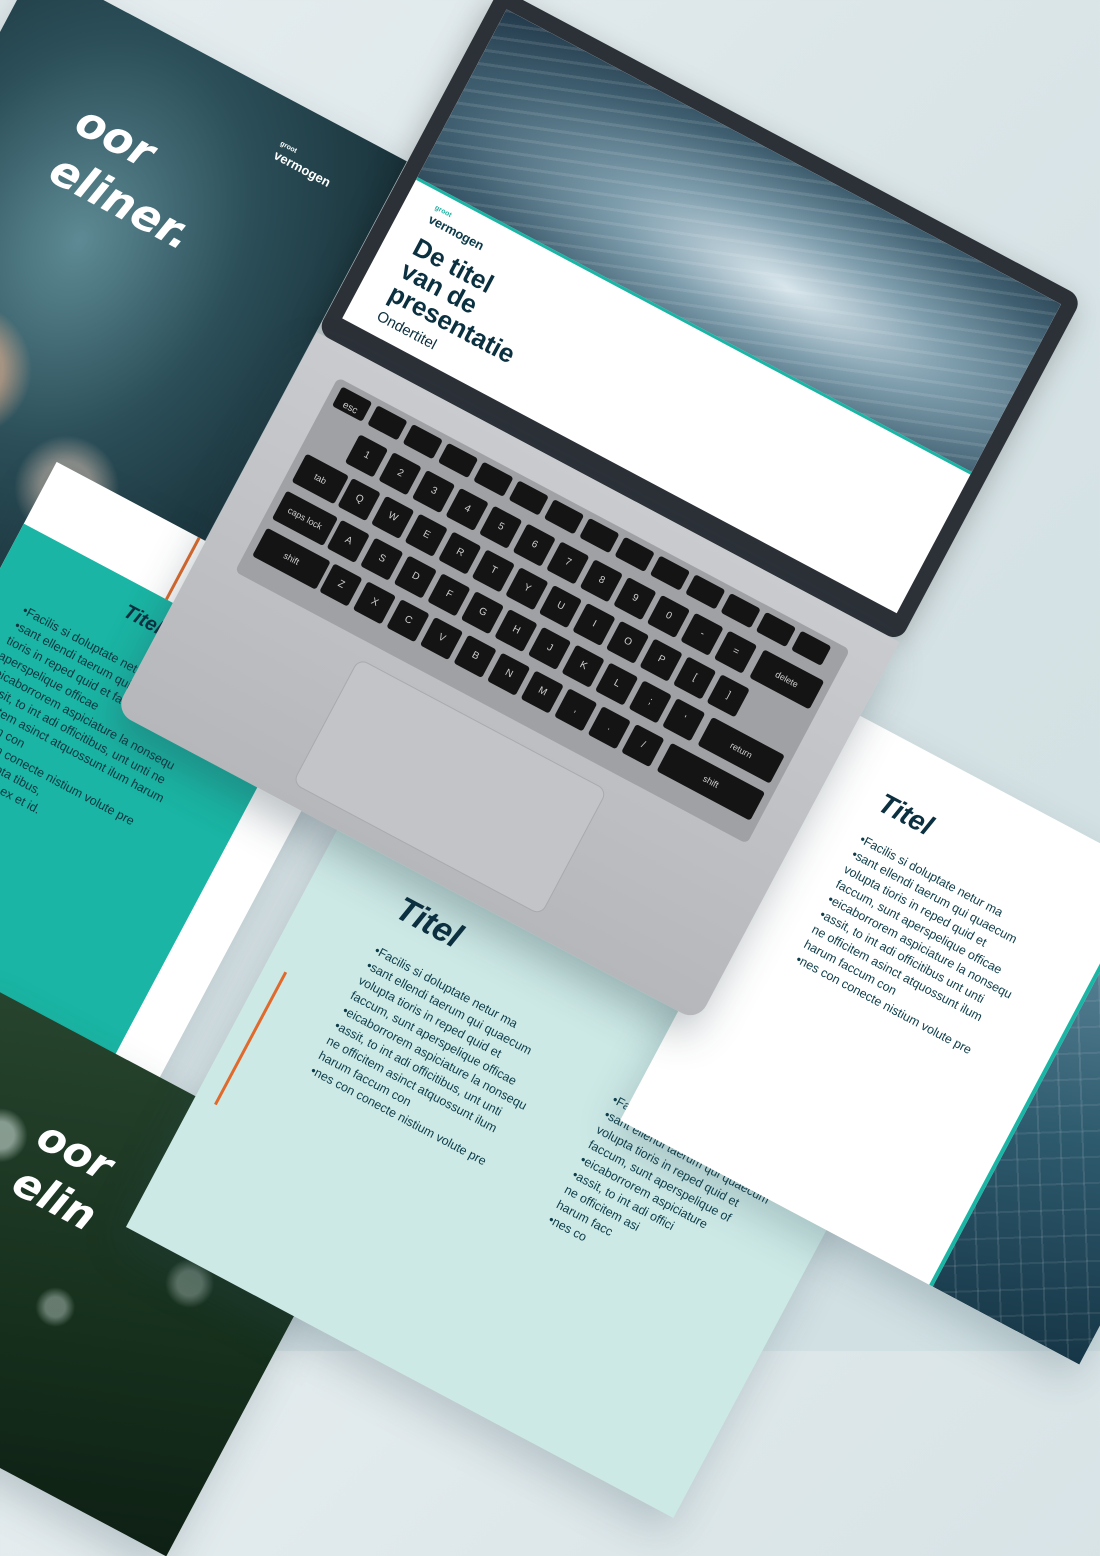 The height and width of the screenshot is (1556, 1100). What do you see at coordinates (509, 674) in the screenshot?
I see `key: N` at bounding box center [509, 674].